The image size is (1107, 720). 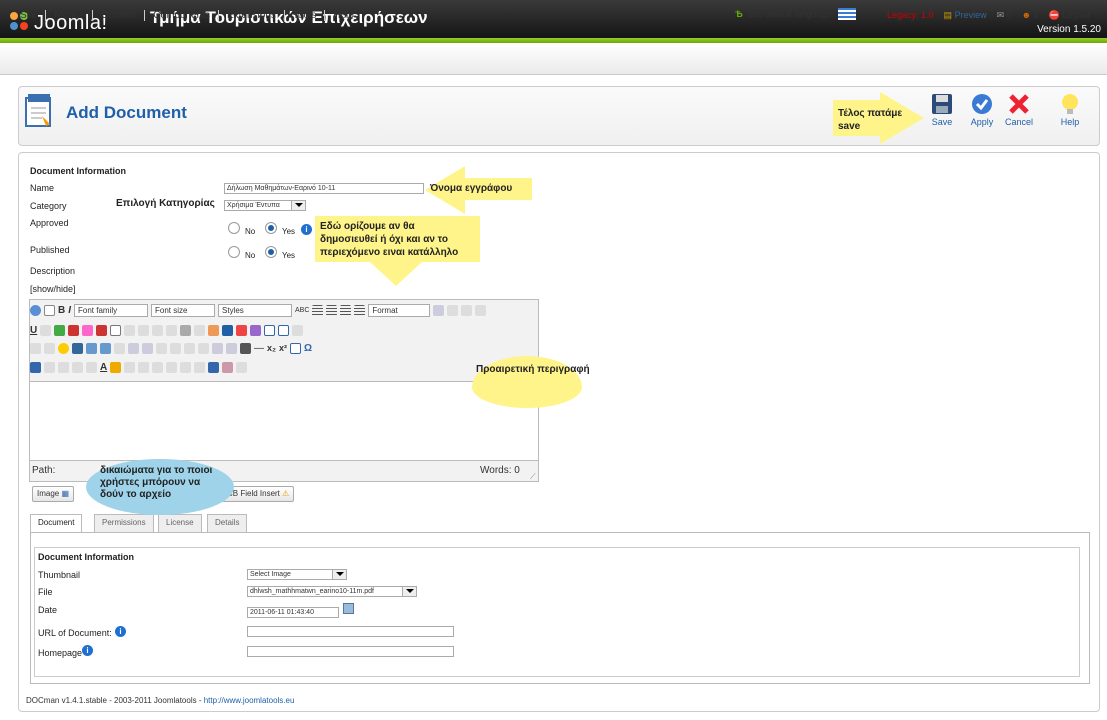 I want to click on legacy-link: Legacy: 1.0, so click(x=910, y=15).